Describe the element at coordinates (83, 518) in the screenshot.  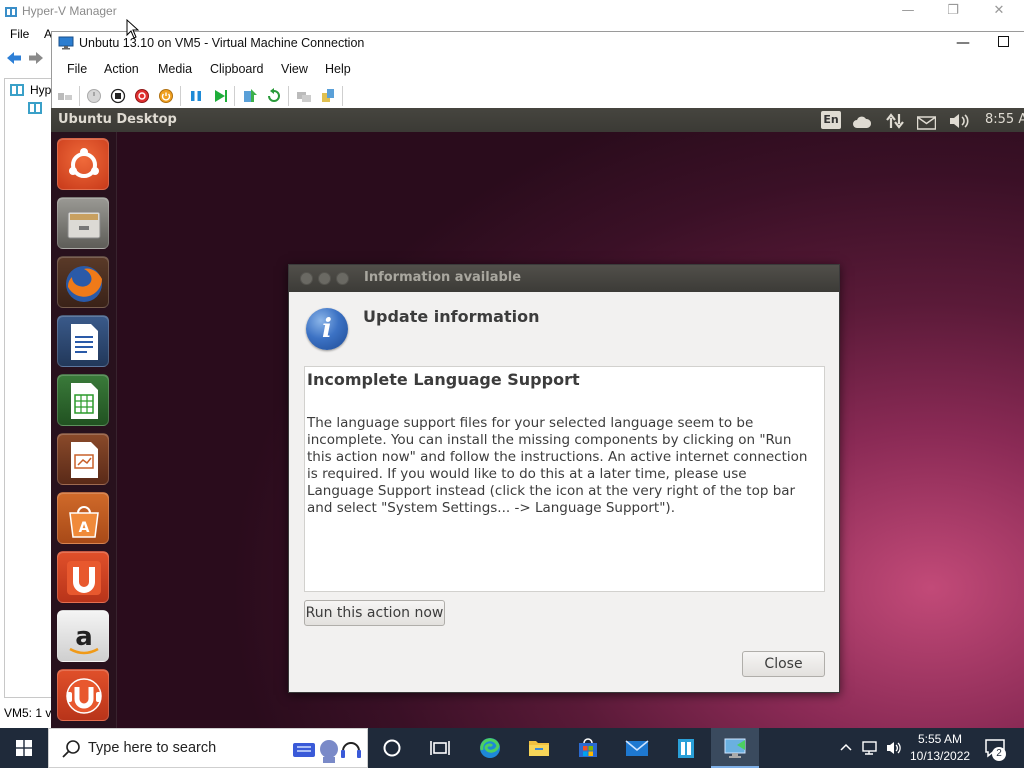
I see `software-center-icon: A` at that location.